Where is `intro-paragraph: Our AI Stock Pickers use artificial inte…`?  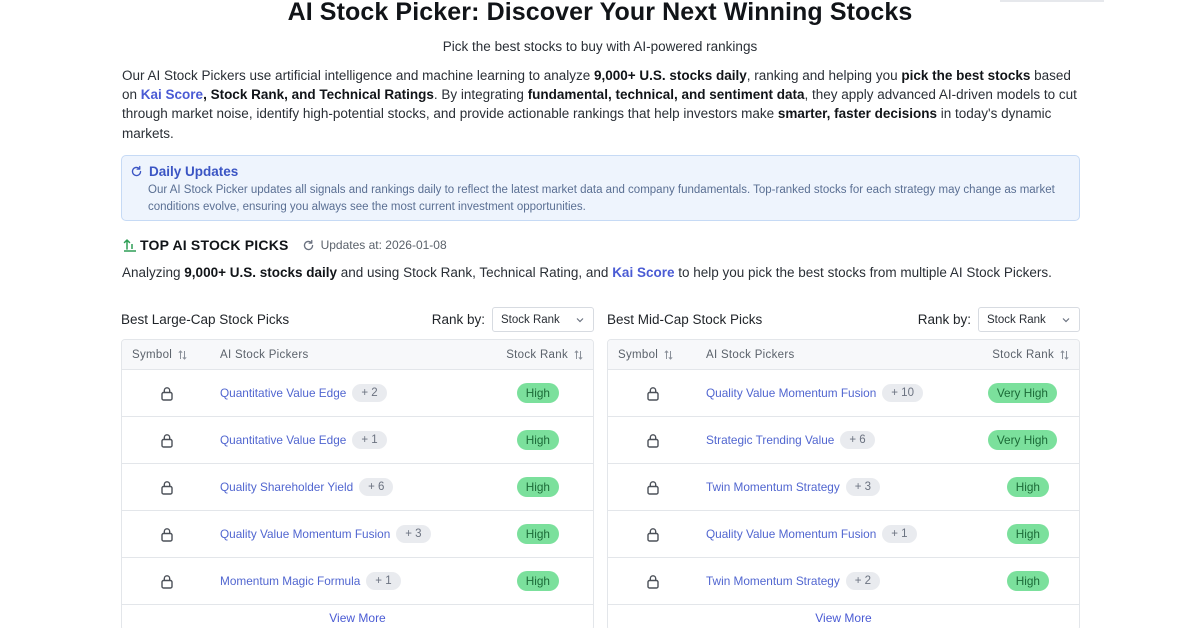
intro-paragraph: Our AI Stock Pickers use artificial inte… is located at coordinates (599, 104).